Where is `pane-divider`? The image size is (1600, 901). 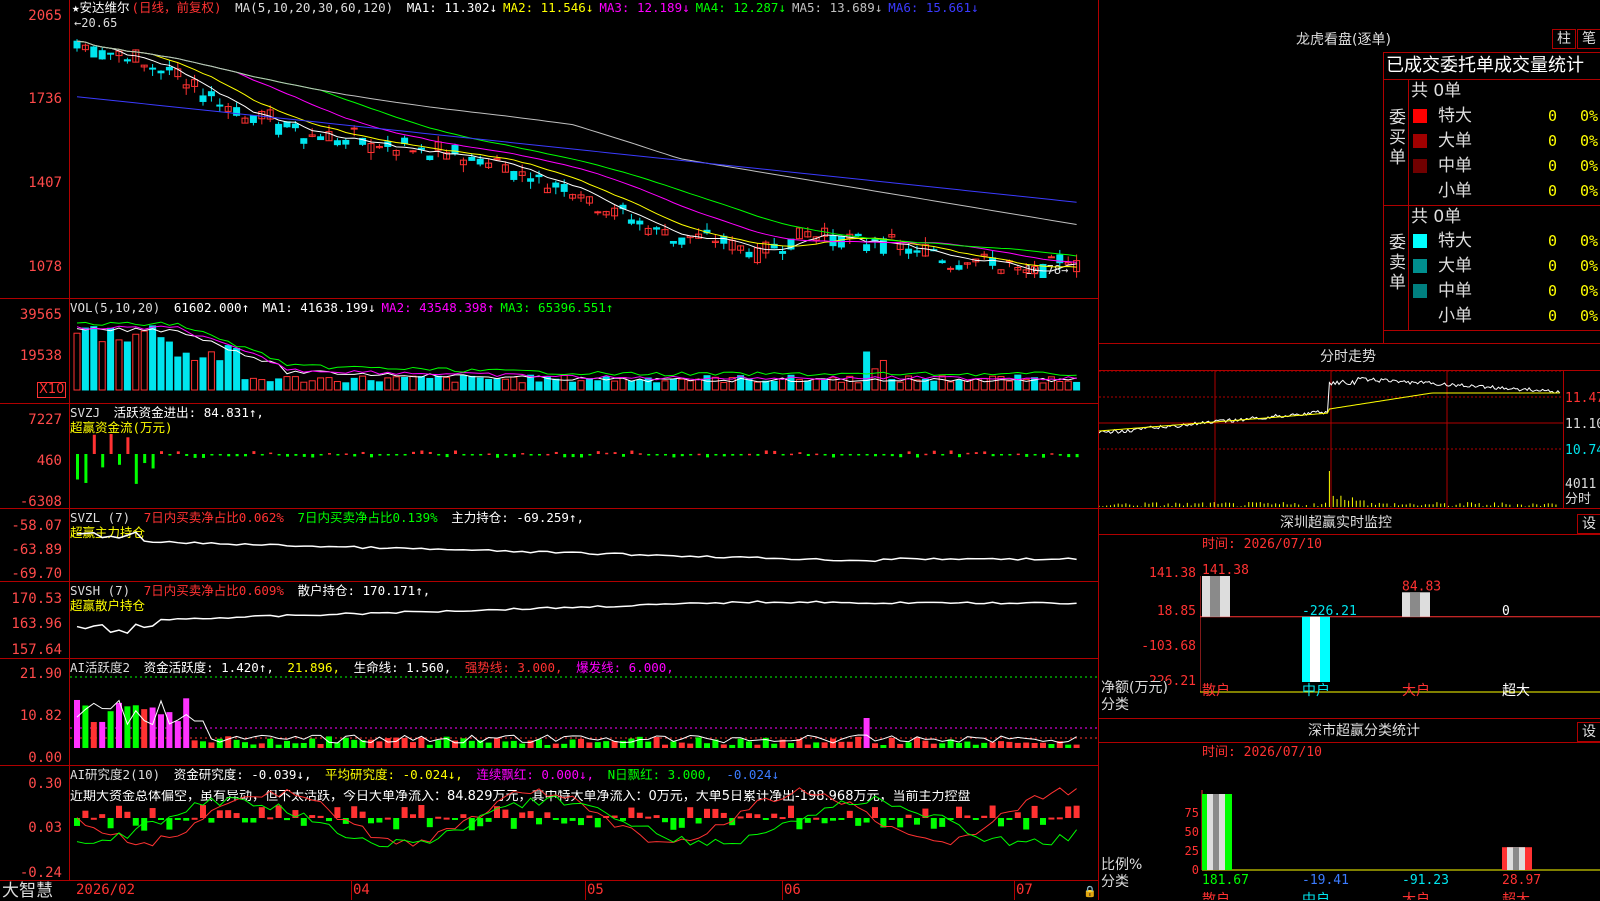
pane-divider is located at coordinates (549, 581).